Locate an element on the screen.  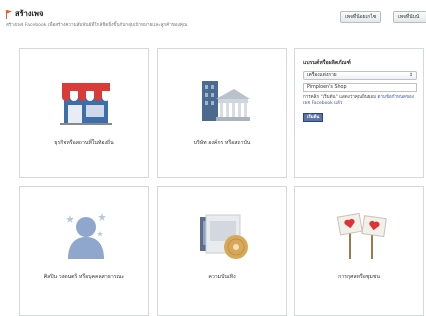
tile-label-local-business: ธุรกิจหรือสถานที่ในท้องถิ่น is located at coordinates (84, 143).